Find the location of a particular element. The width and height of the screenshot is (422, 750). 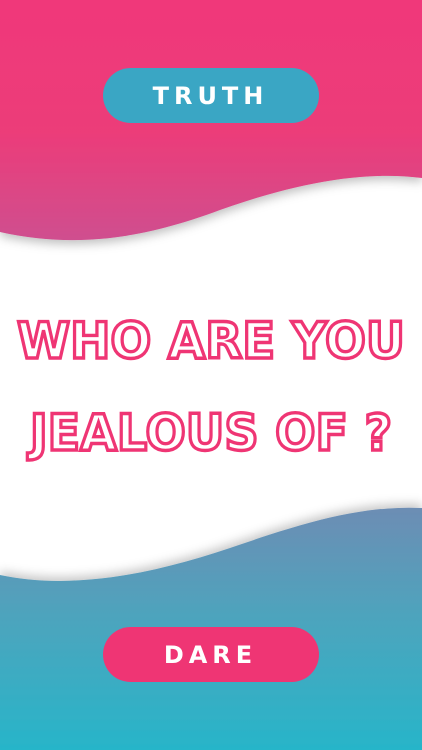

truth-button: TRUTH is located at coordinates (211, 95).